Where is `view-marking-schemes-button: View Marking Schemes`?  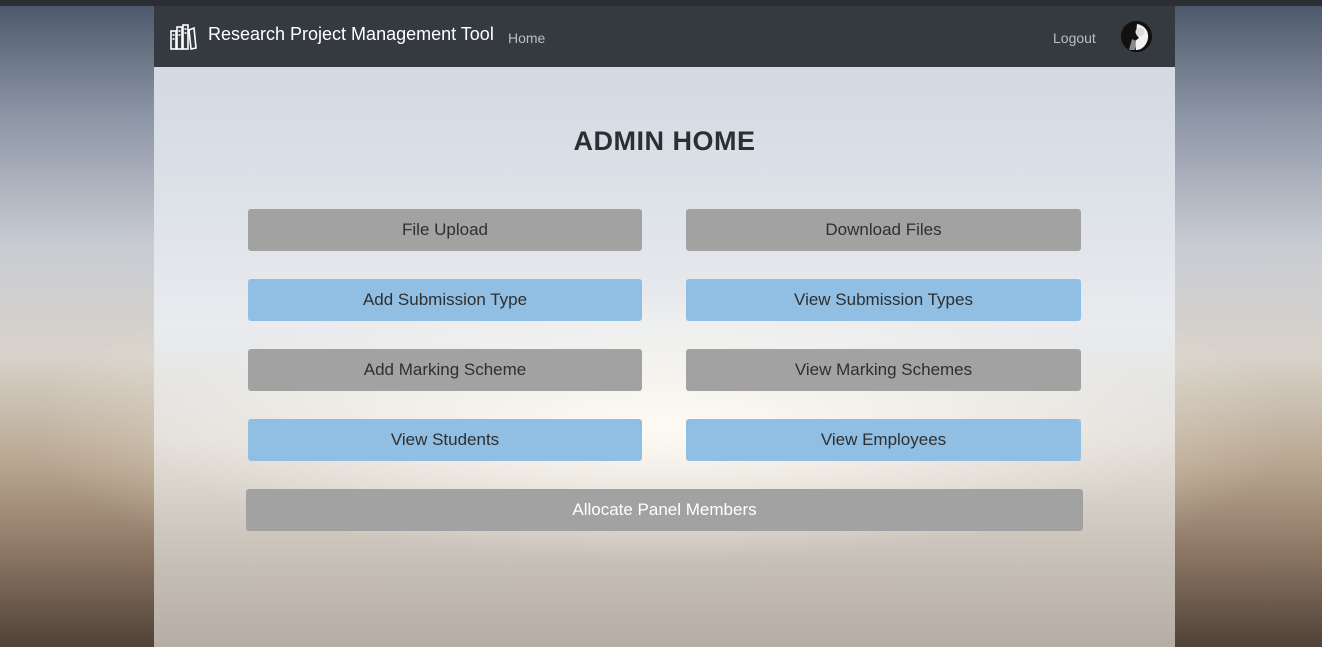
view-marking-schemes-button: View Marking Schemes is located at coordinates (883, 370).